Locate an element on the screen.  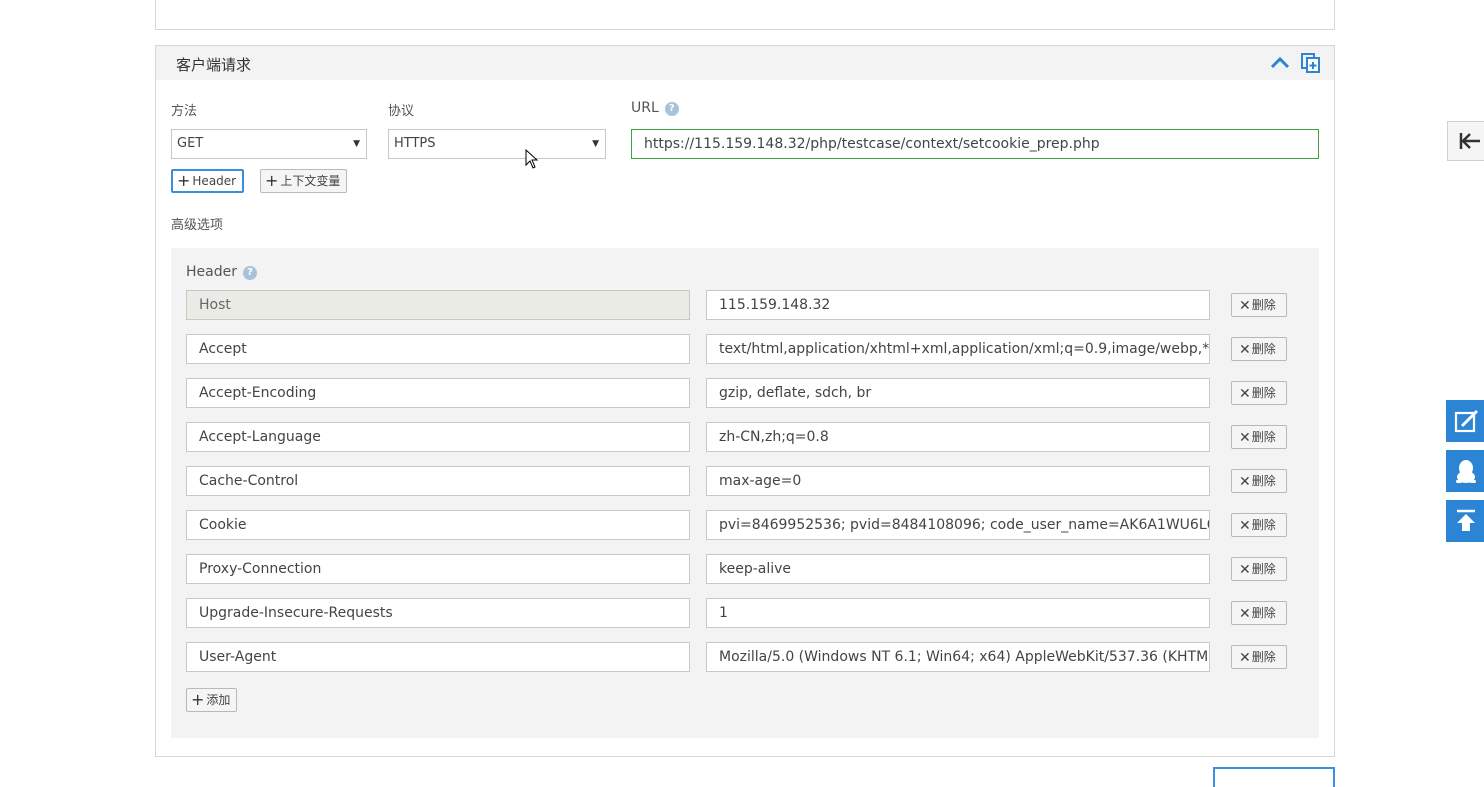
header-key-input: Proxy-Connection is located at coordinates (438, 569).